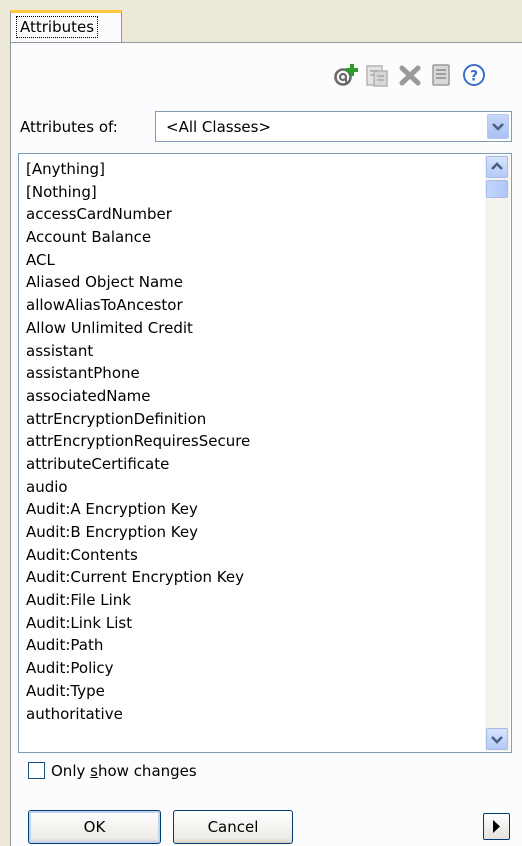 This screenshot has height=846, width=522. What do you see at coordinates (251, 260) in the screenshot?
I see `attribute-list-item: ACL` at bounding box center [251, 260].